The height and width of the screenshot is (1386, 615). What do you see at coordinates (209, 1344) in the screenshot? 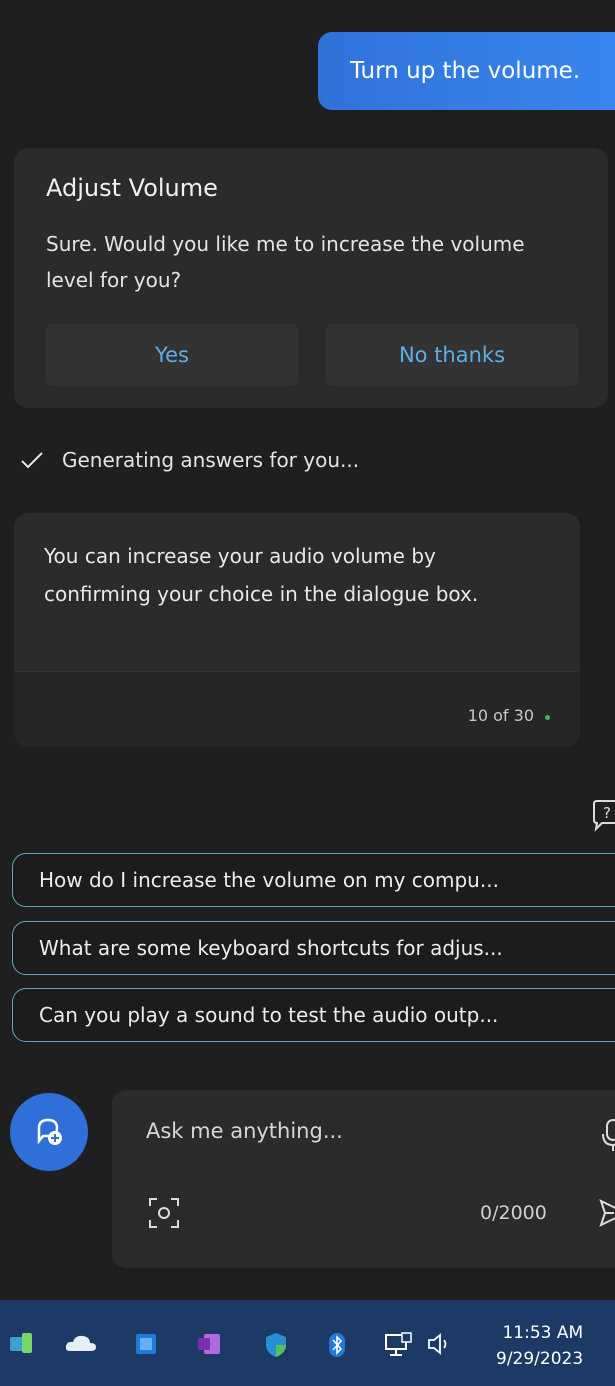
I see `onenote-icon` at bounding box center [209, 1344].